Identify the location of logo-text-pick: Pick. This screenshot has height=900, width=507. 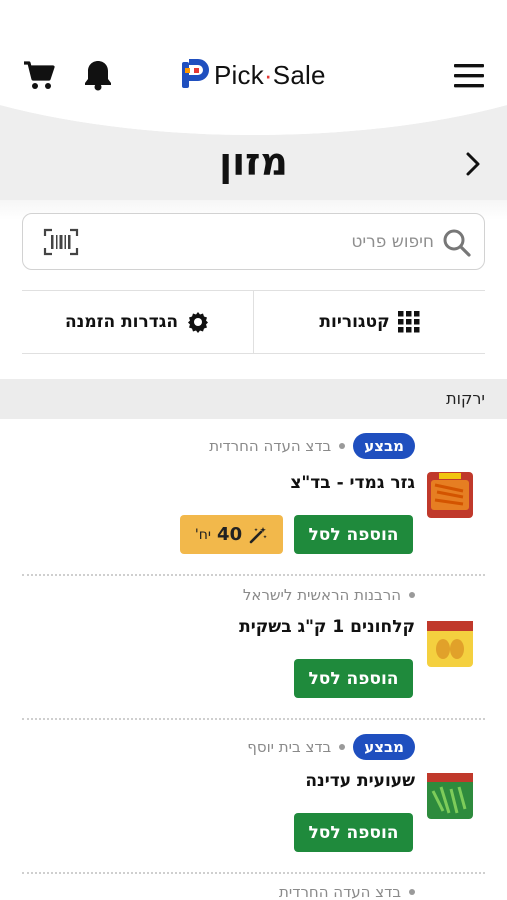
(239, 74).